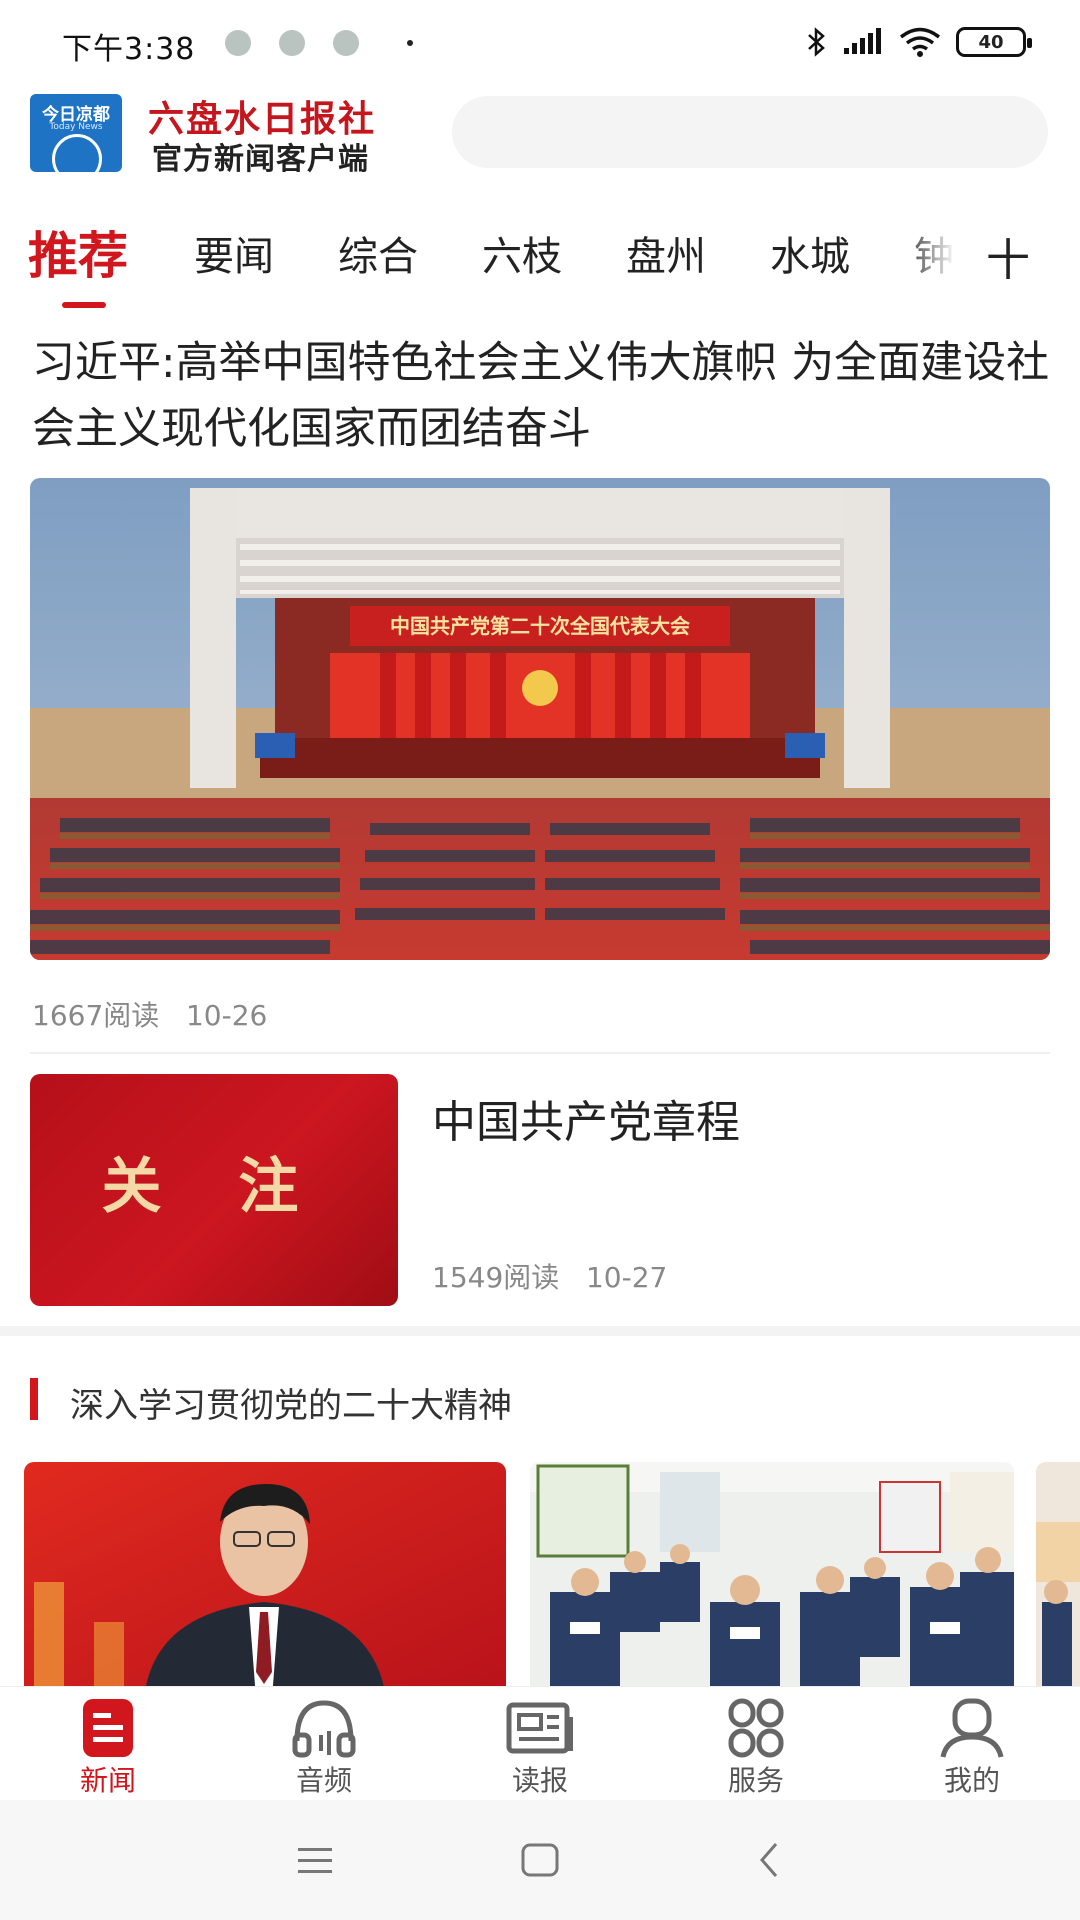 The width and height of the screenshot is (1080, 1920). Describe the element at coordinates (586, 1118) in the screenshot. I see `article-title: 中国共产党章程` at that location.